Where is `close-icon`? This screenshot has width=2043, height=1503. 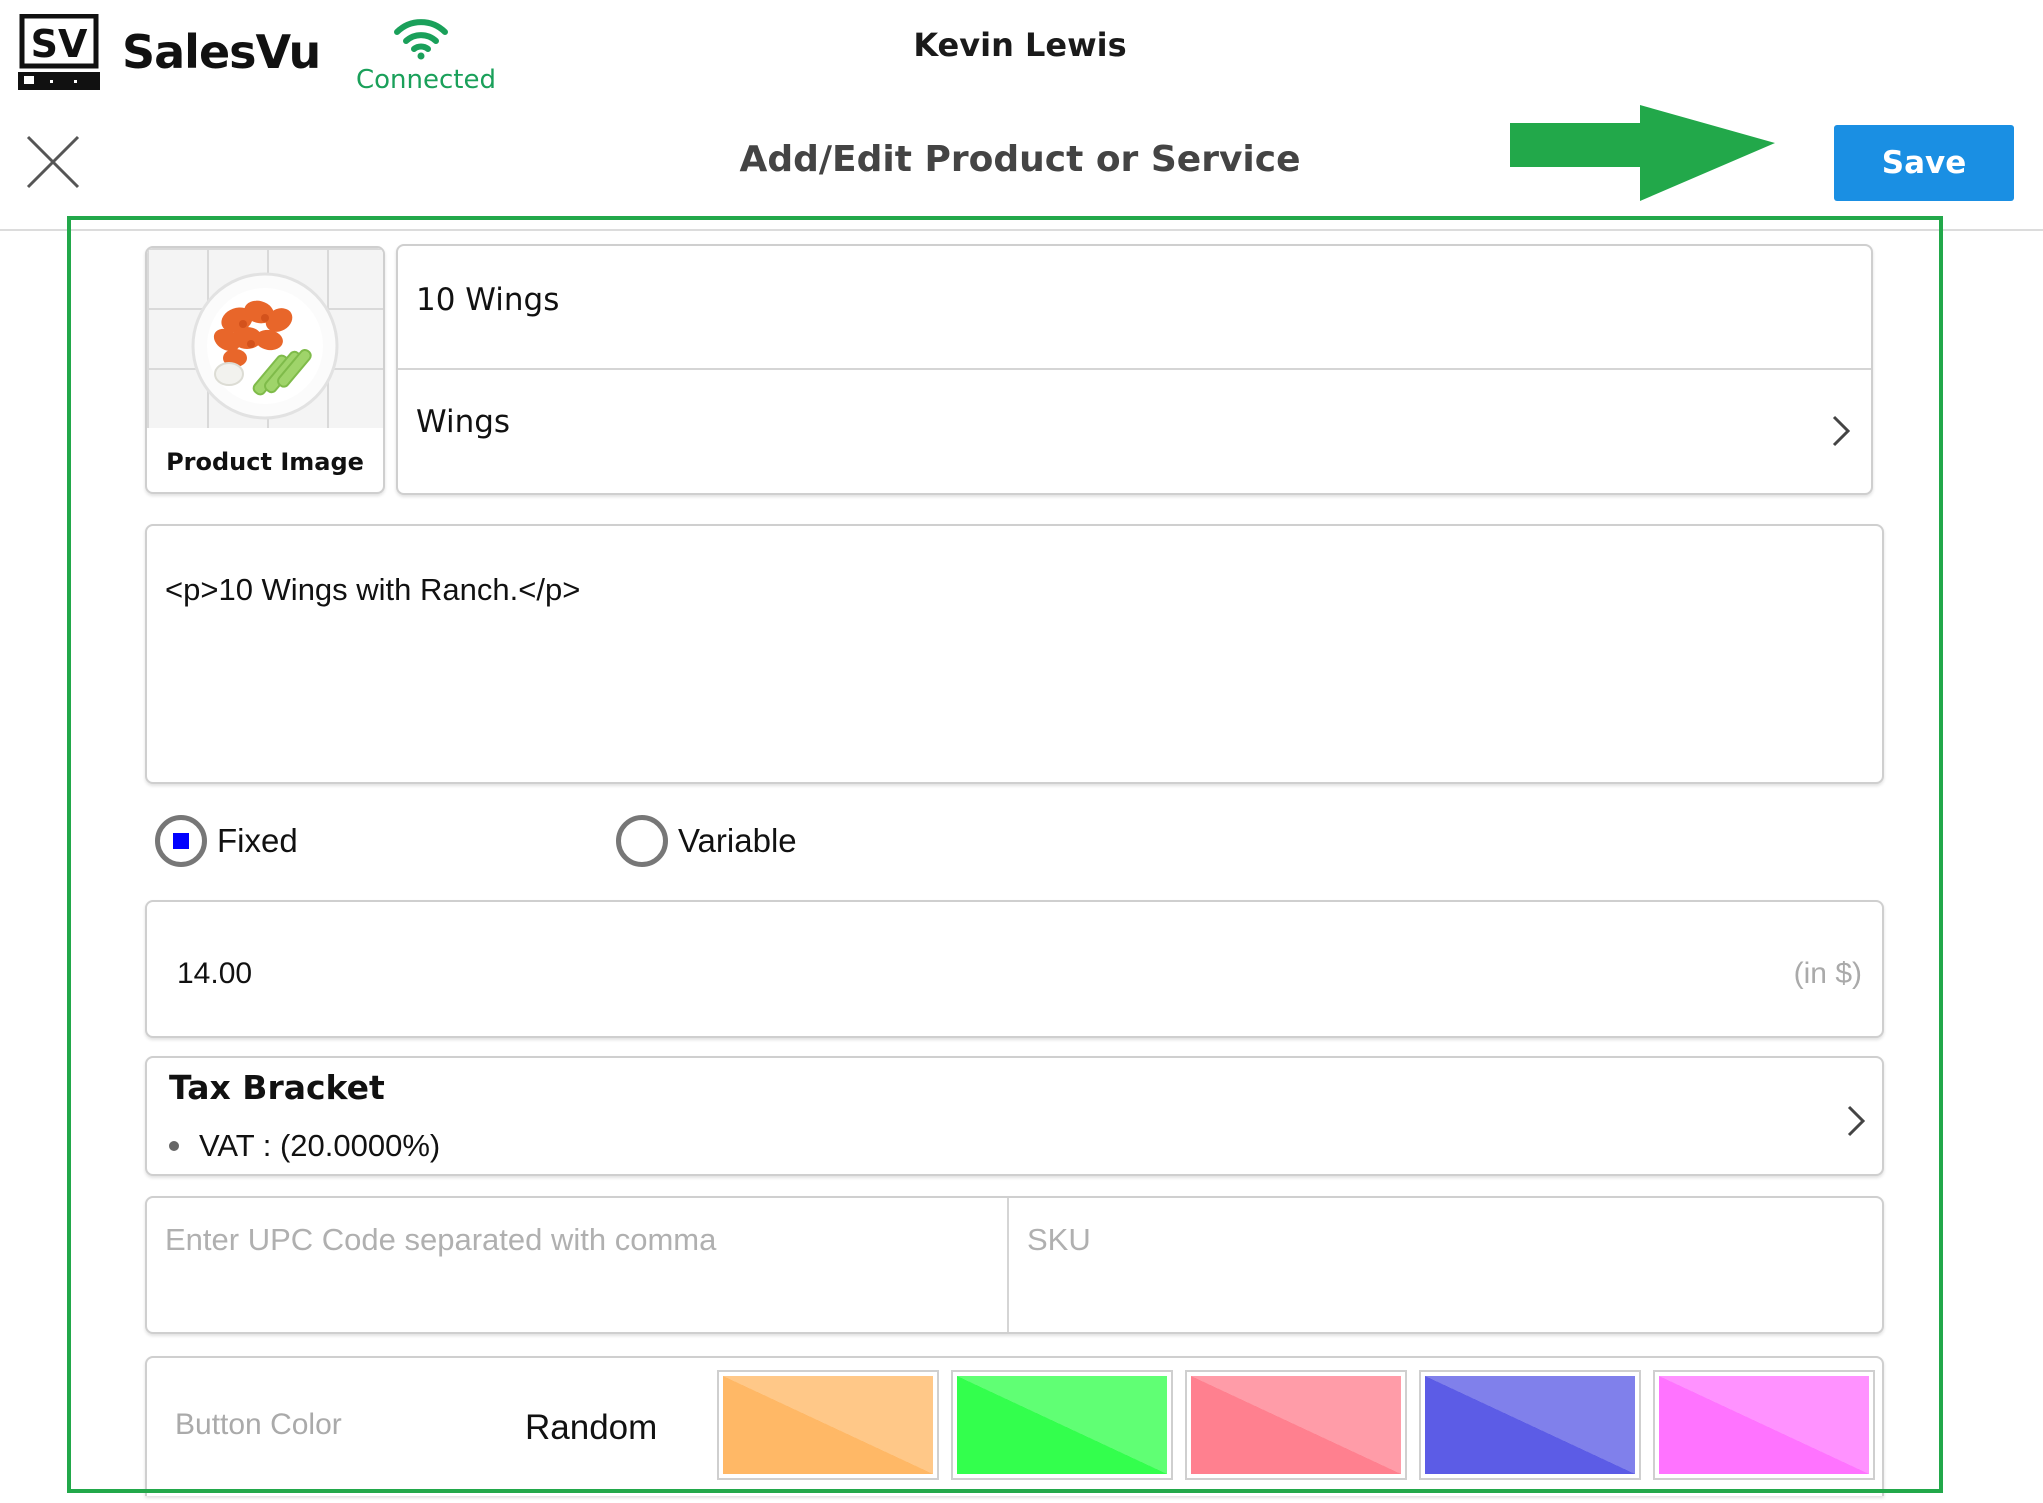
close-icon is located at coordinates (53, 162).